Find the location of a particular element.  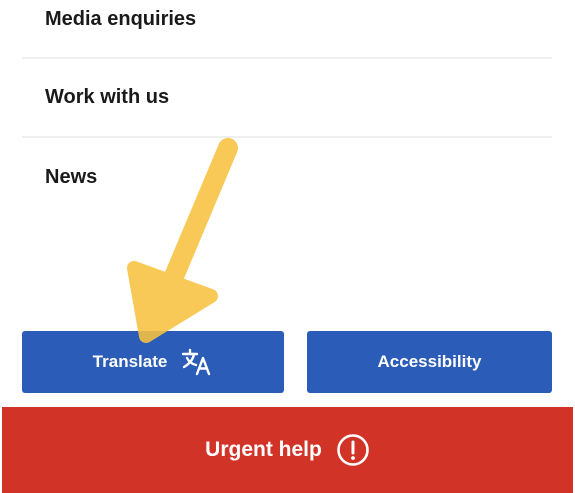

nav-item-label: Media enquiries is located at coordinates (121, 19).